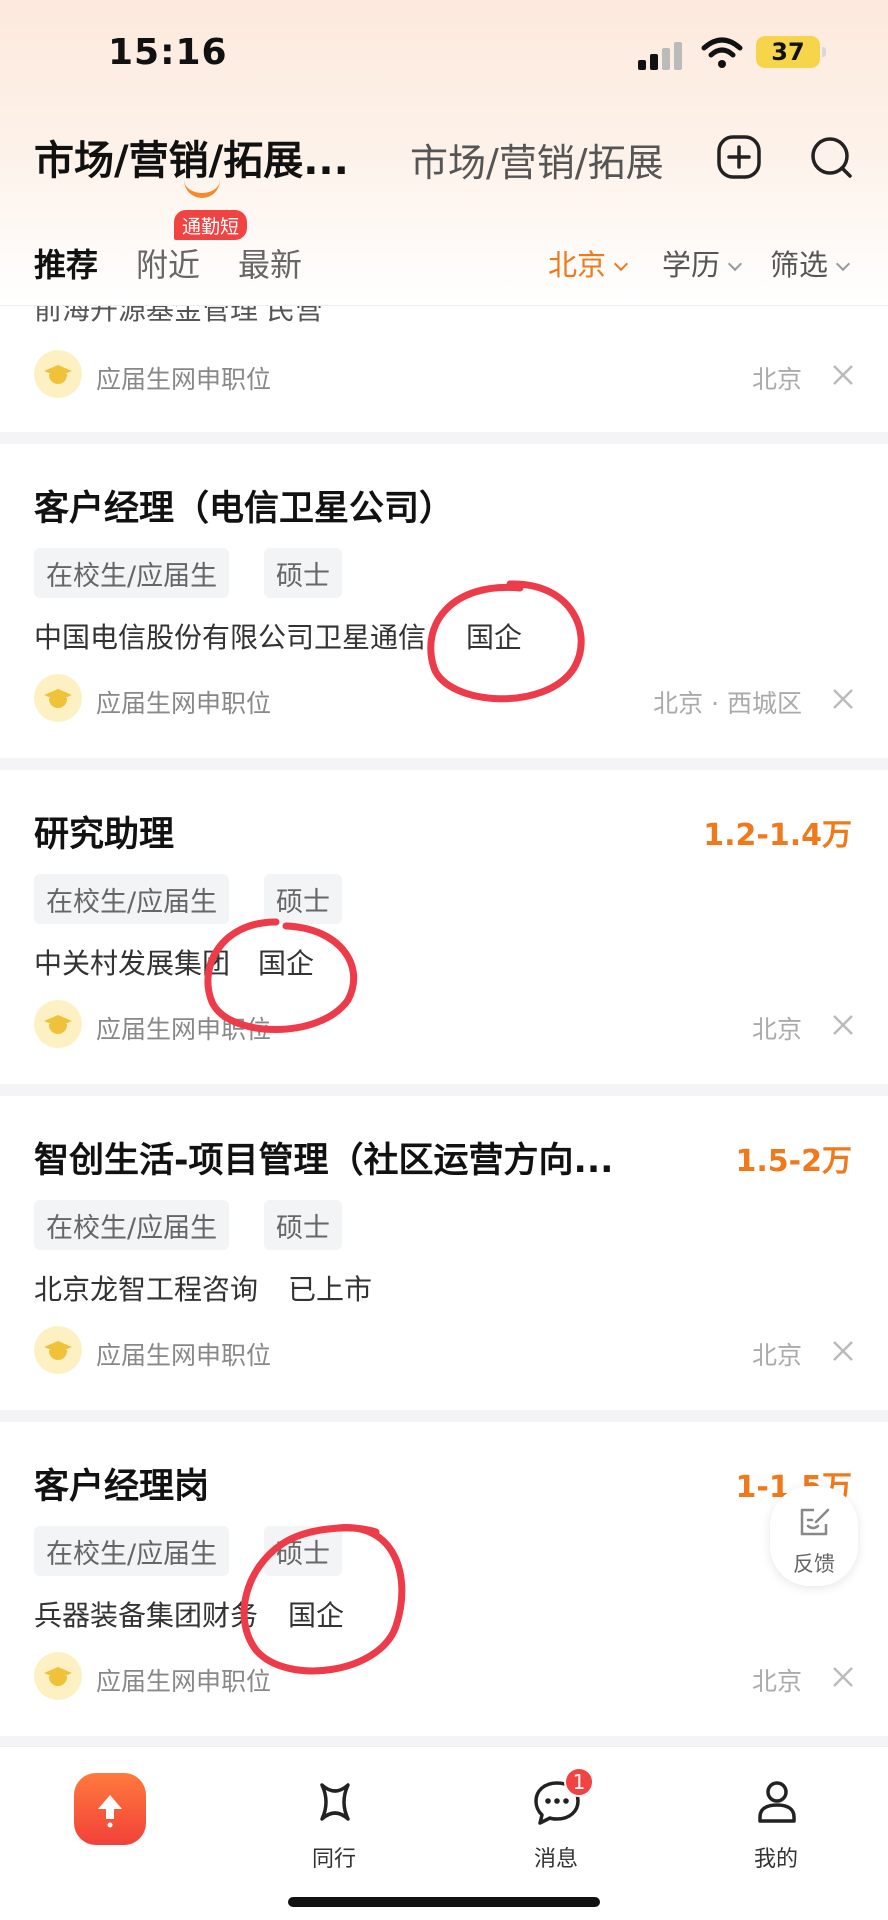  I want to click on profile-icon, so click(777, 1802).